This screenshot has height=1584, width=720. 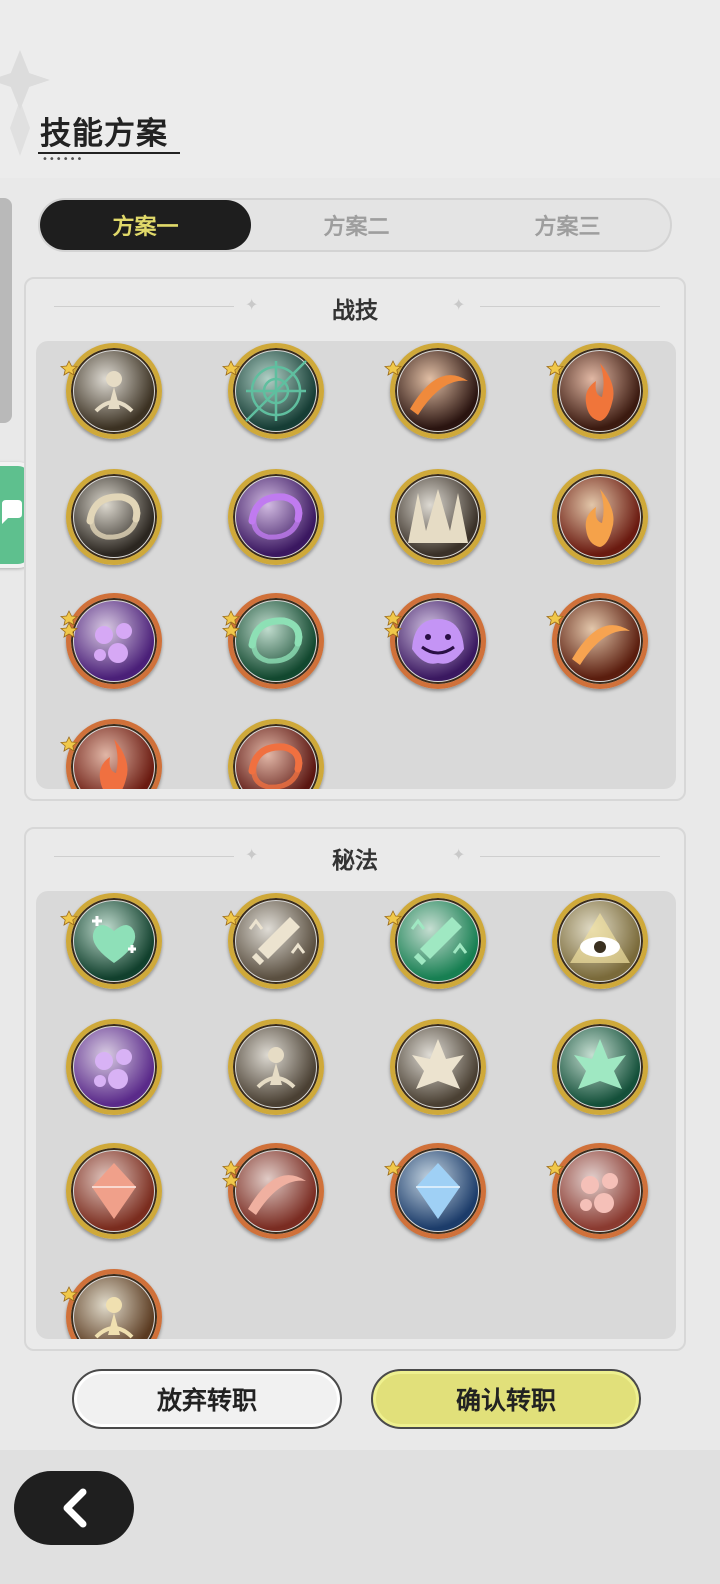 What do you see at coordinates (12, 512) in the screenshot?
I see `chat-icon` at bounding box center [12, 512].